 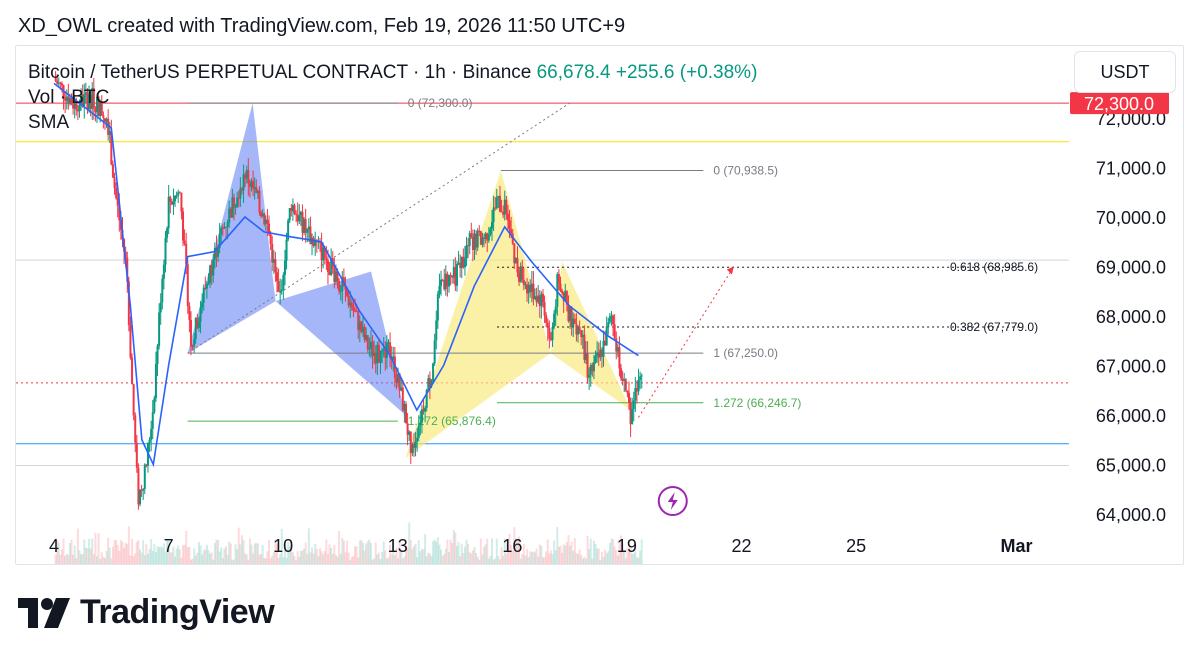 I want to click on currency-selector: USDT, so click(x=1125, y=72).